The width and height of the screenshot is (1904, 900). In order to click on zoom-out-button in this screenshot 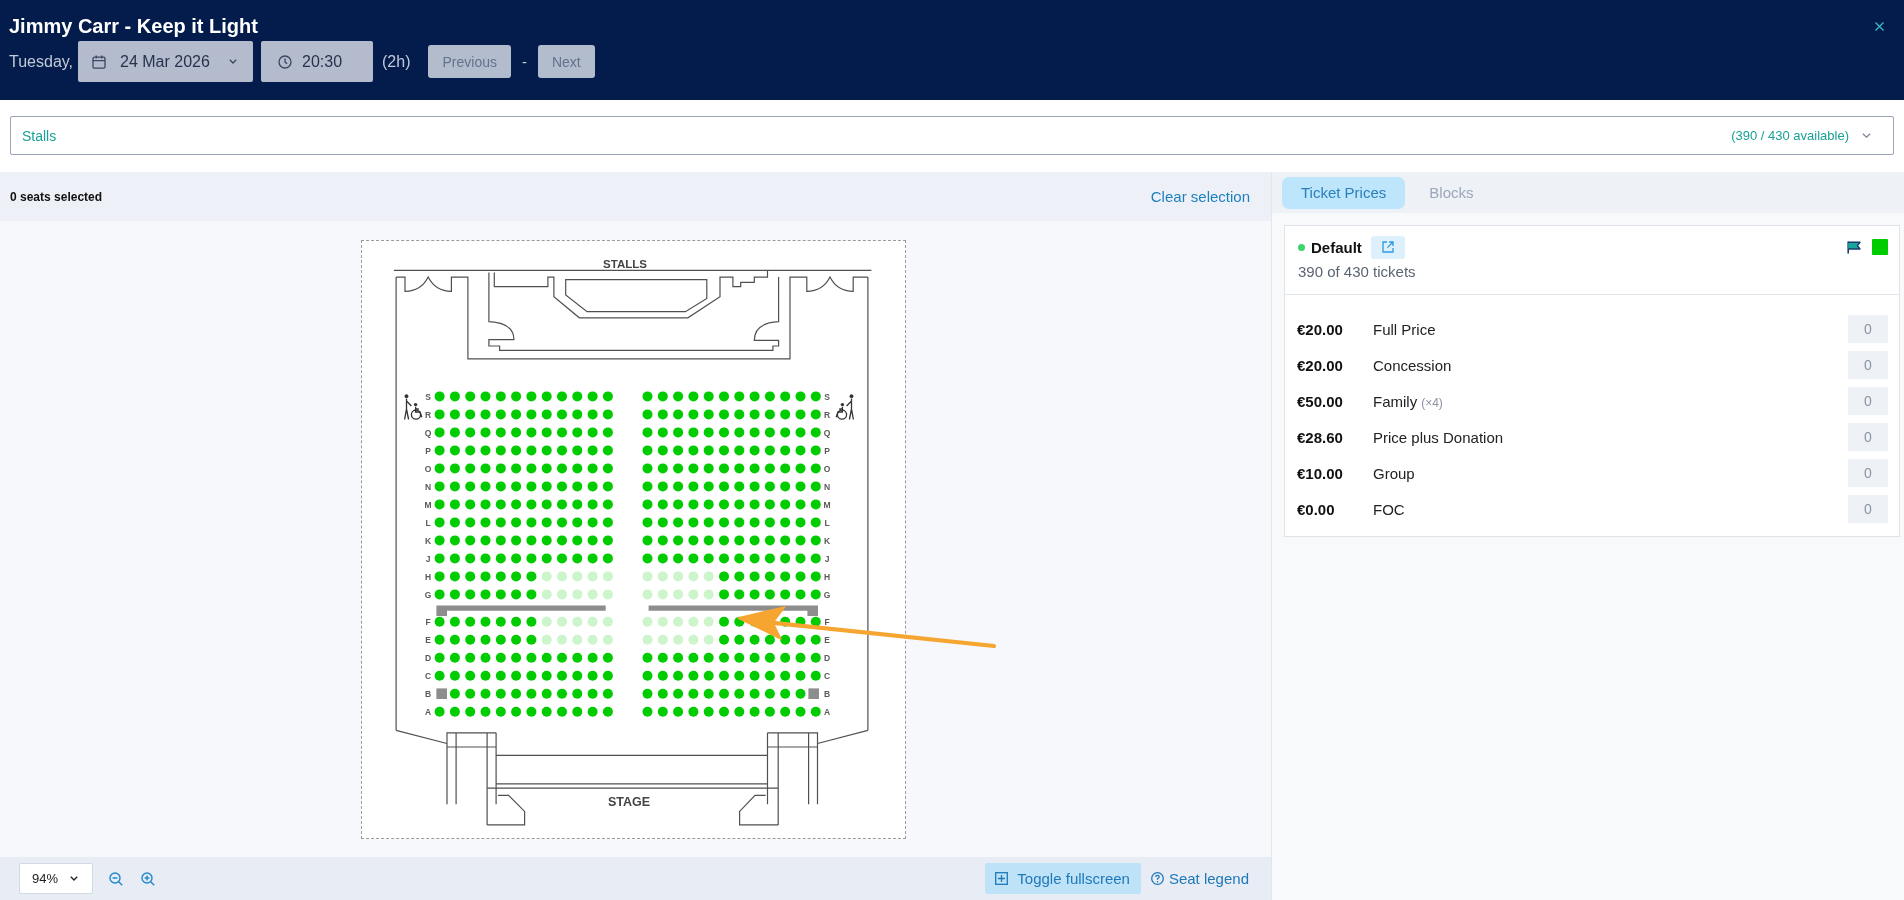, I will do `click(116, 878)`.